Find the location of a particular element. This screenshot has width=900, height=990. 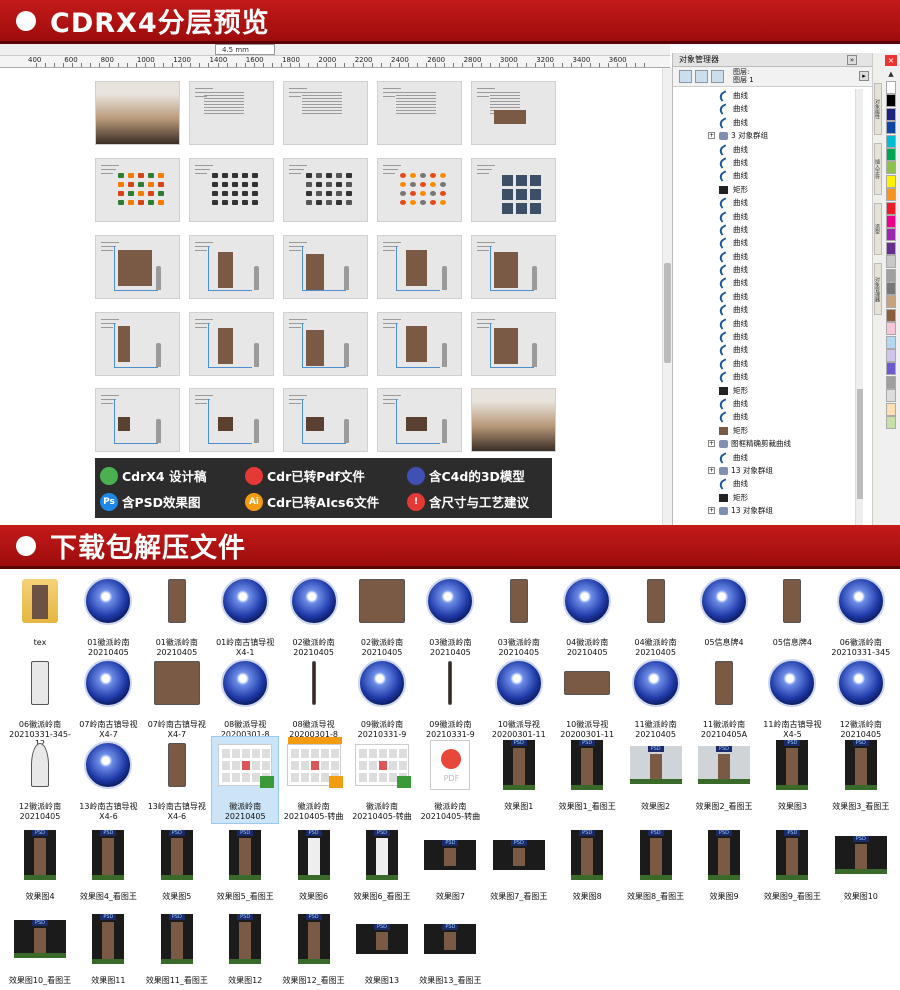

file-item: PSD 效果图9 is located at coordinates (724, 866).